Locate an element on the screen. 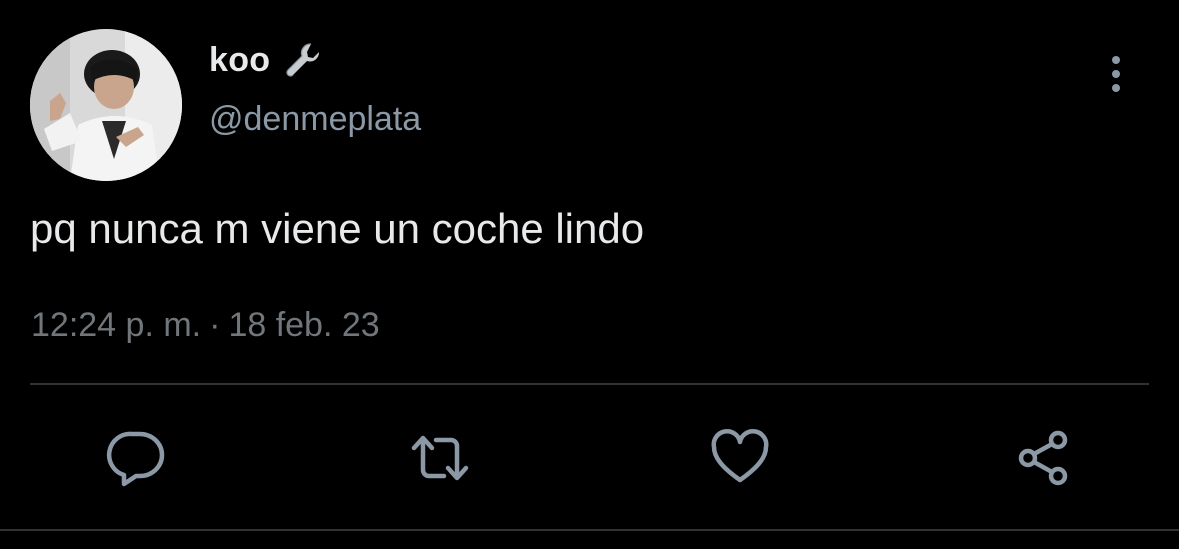  heart-icon is located at coordinates (740, 456).